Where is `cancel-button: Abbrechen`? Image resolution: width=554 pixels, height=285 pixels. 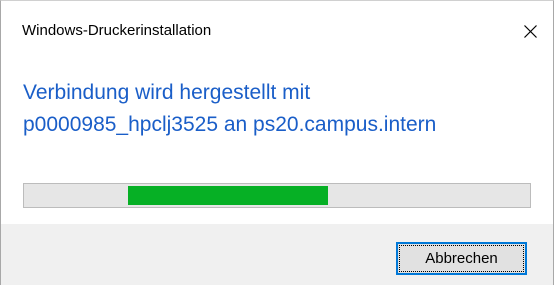
cancel-button: Abbrechen is located at coordinates (461, 258).